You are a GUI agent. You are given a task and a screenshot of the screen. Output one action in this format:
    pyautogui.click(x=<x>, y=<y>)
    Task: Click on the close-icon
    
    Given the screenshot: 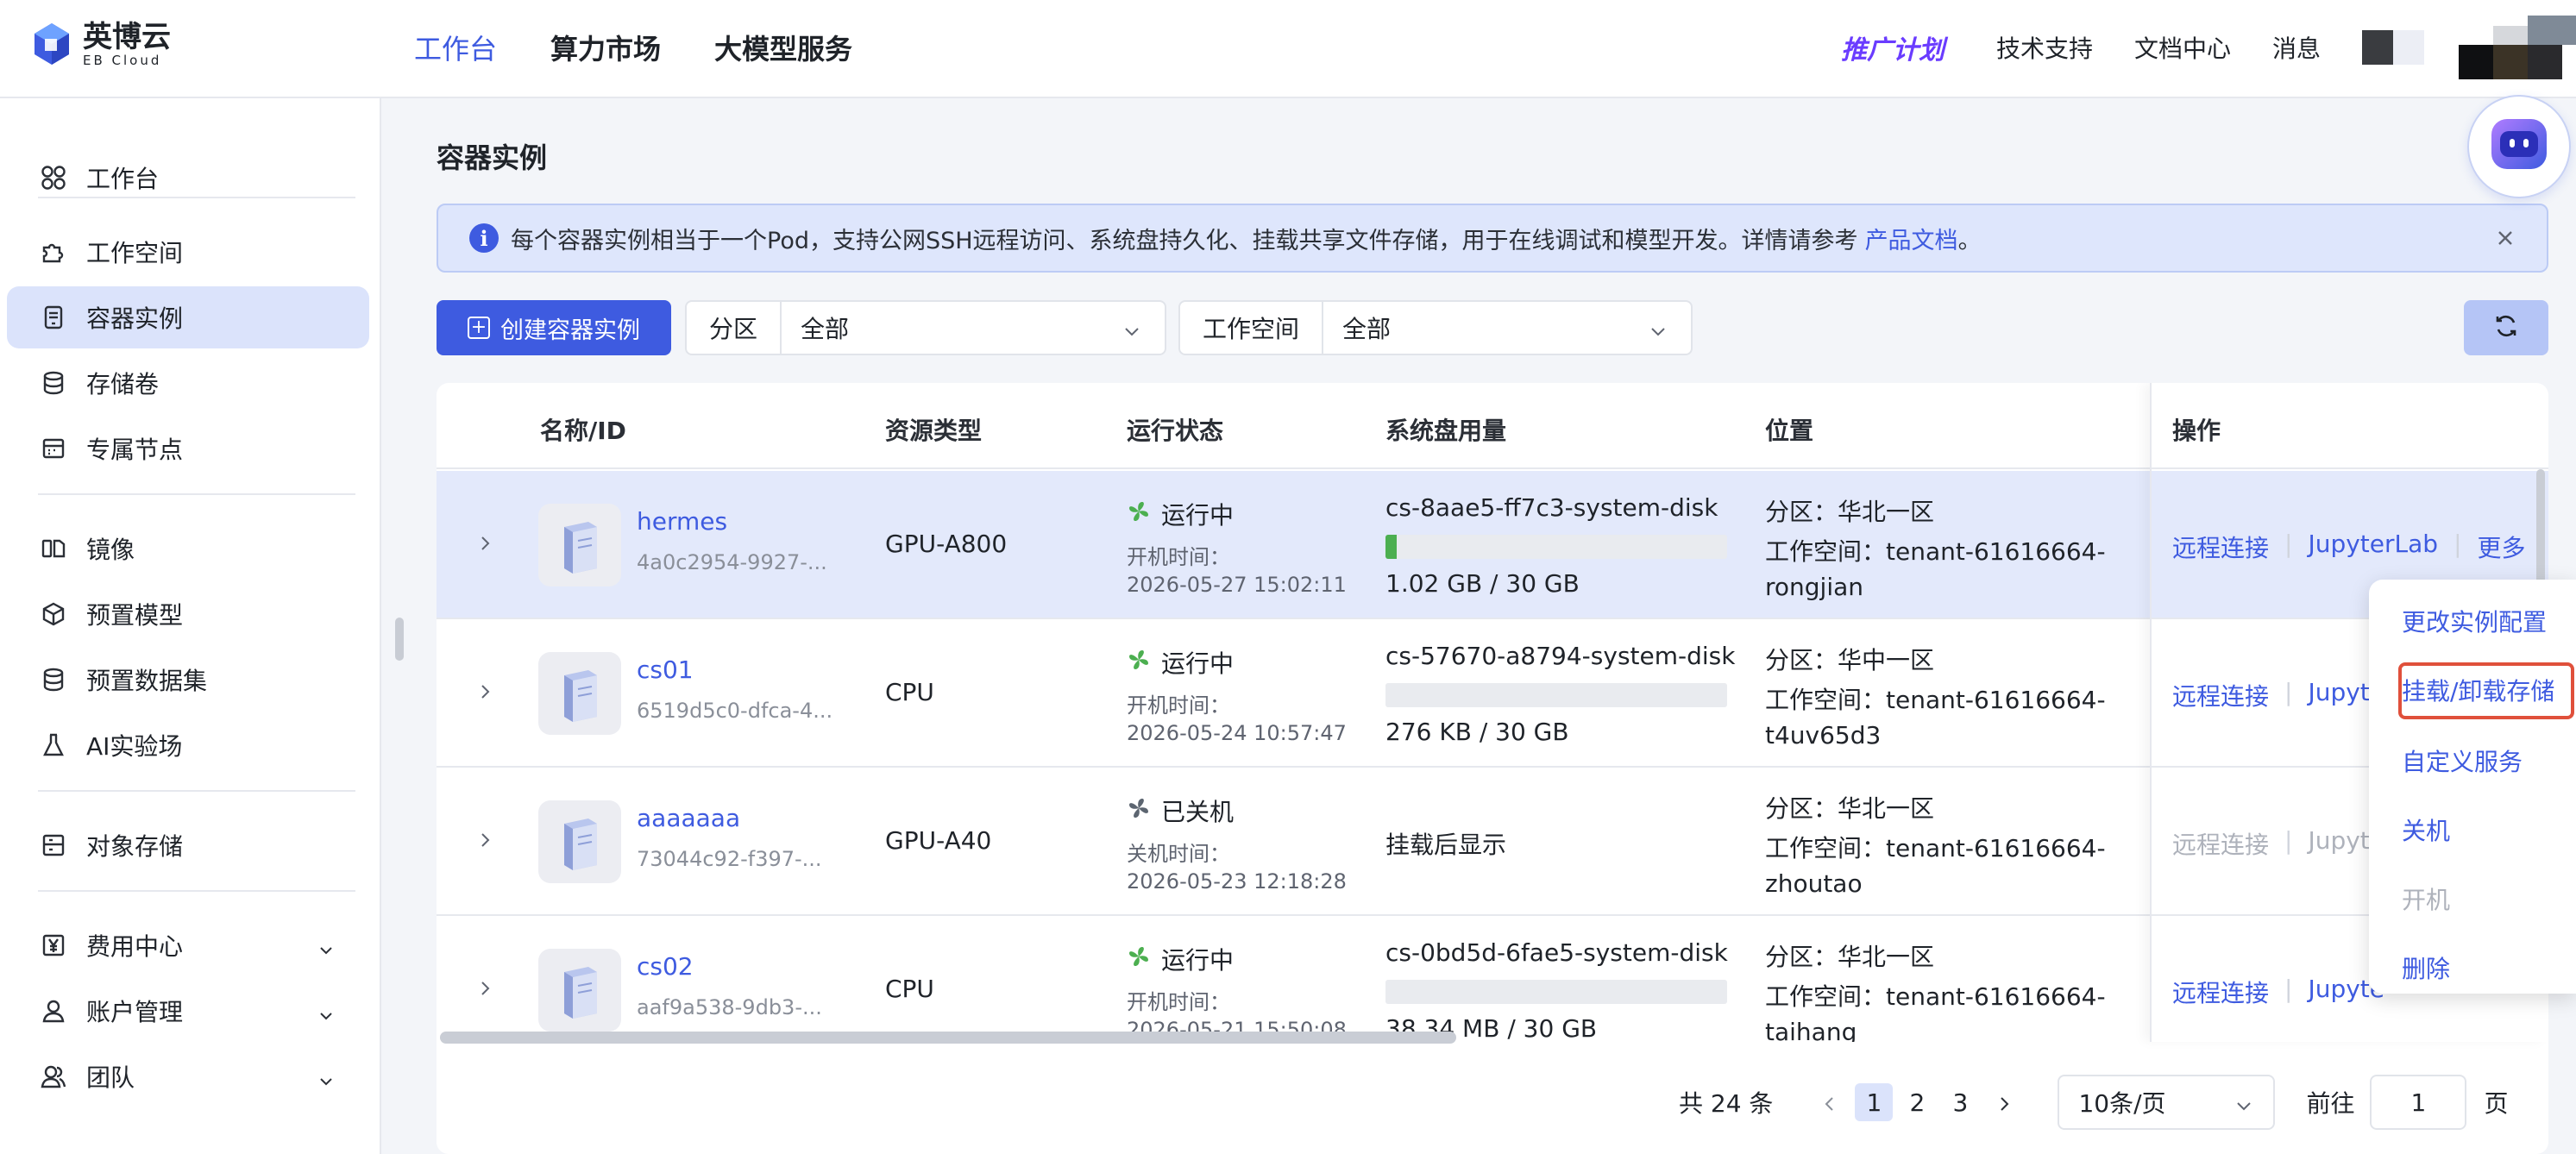 What is the action you would take?
    pyautogui.click(x=2505, y=238)
    